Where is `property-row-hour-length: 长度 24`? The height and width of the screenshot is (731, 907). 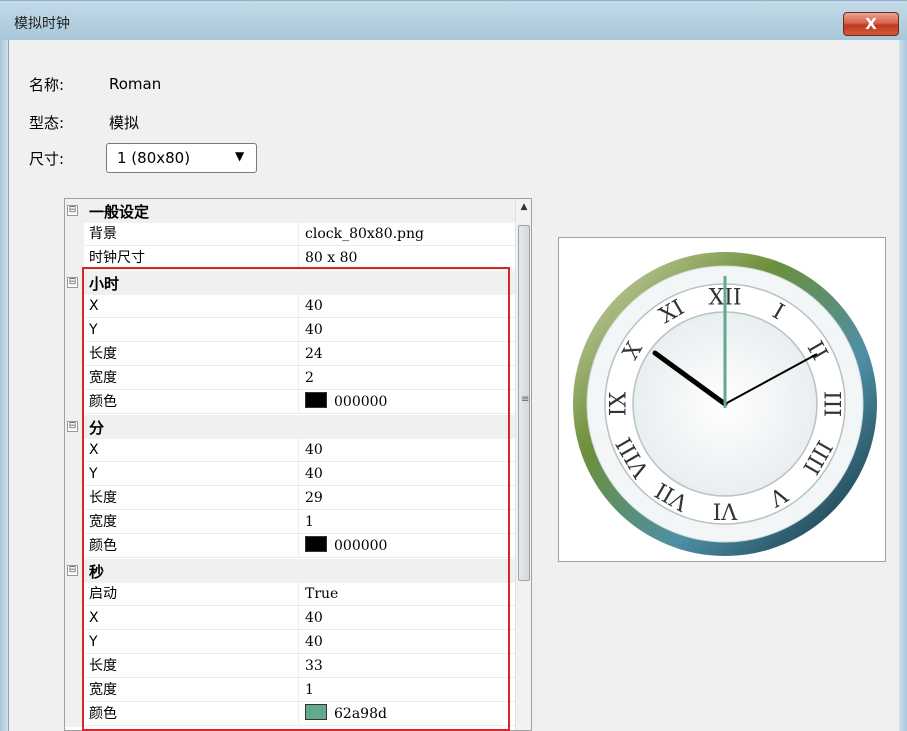 property-row-hour-length: 长度 24 is located at coordinates (290, 355).